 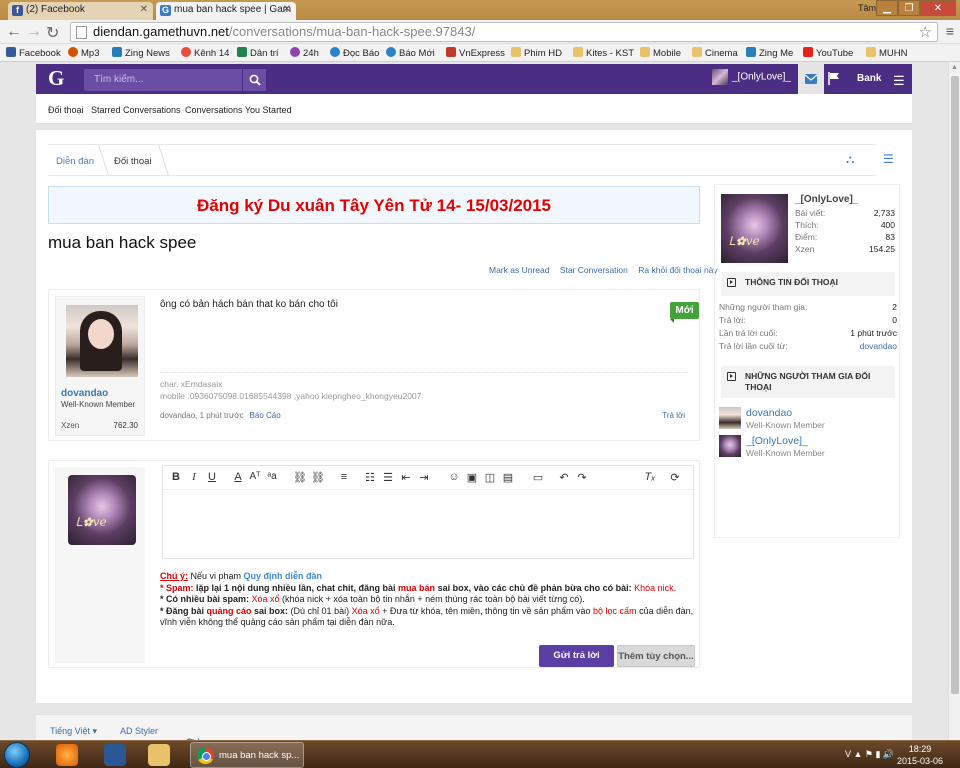 I want to click on participant-name: dovandao, so click(x=769, y=413).